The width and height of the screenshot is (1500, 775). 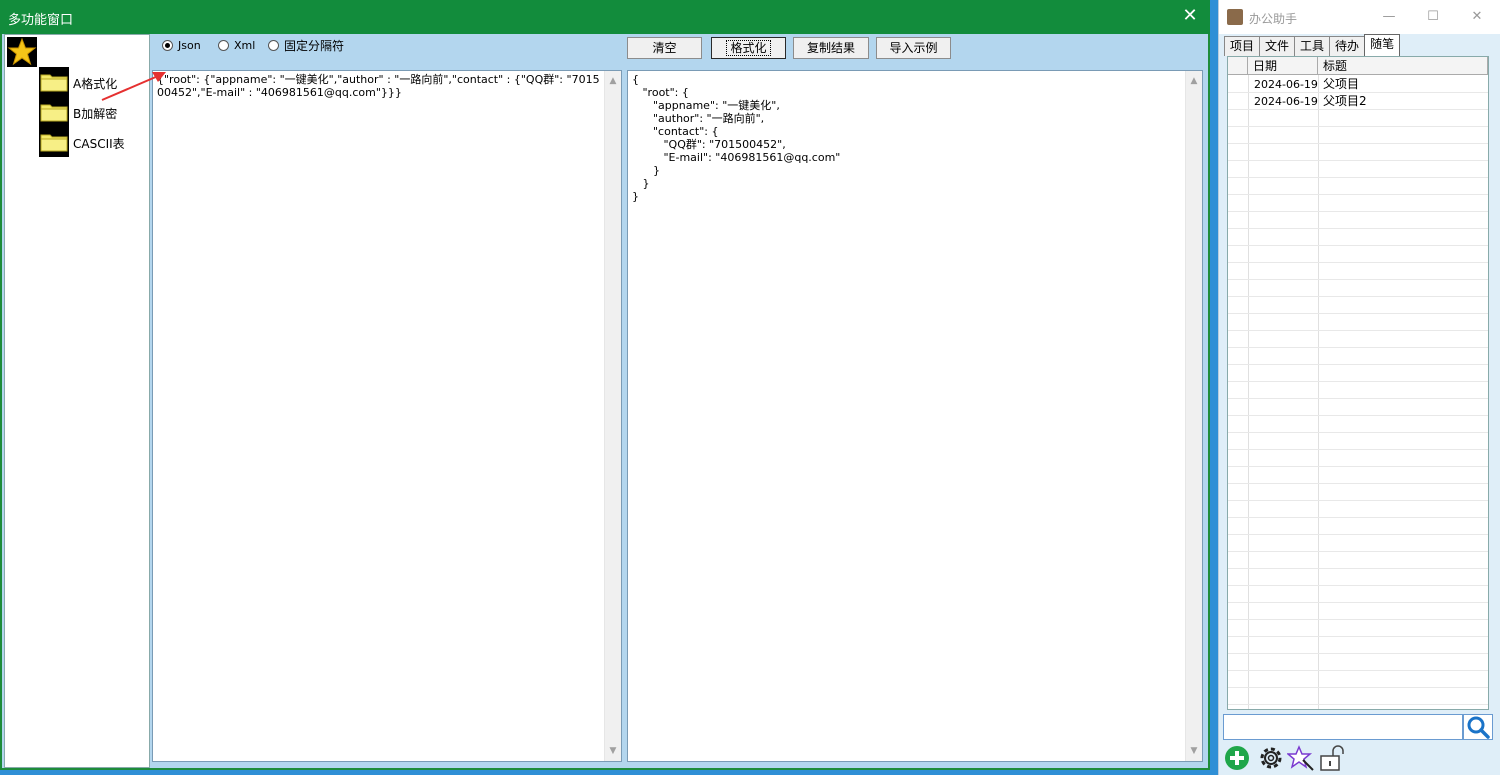 I want to click on row-title: 父项目2, so click(x=1345, y=101).